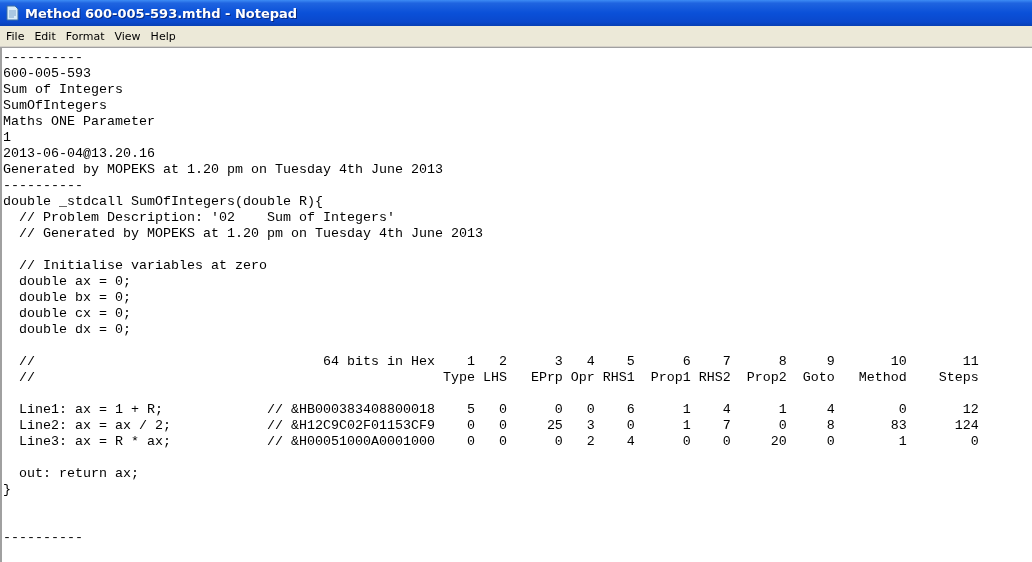 This screenshot has height=562, width=1032. What do you see at coordinates (74, 313) in the screenshot?
I see `code-line: double cx = 0;` at bounding box center [74, 313].